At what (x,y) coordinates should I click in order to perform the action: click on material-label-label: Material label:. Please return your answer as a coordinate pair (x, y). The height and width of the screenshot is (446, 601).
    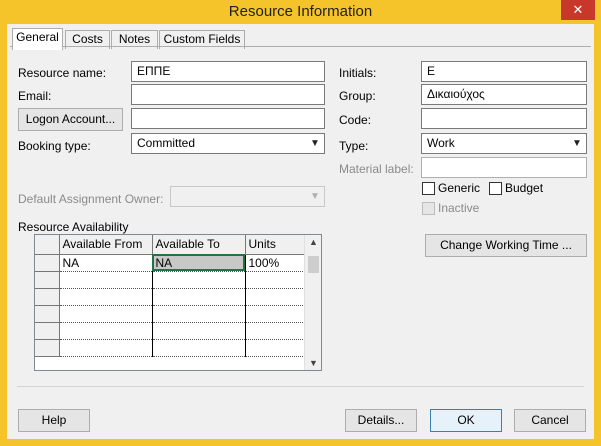
    Looking at the image, I should click on (376, 169).